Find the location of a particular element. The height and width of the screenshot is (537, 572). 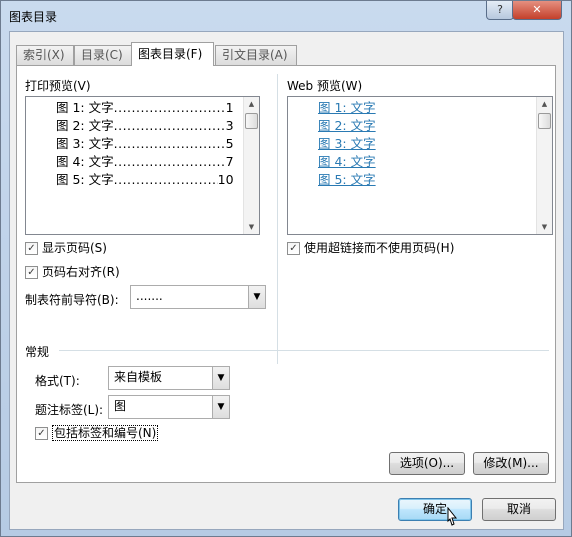

ok-button: 确定 is located at coordinates (435, 509).